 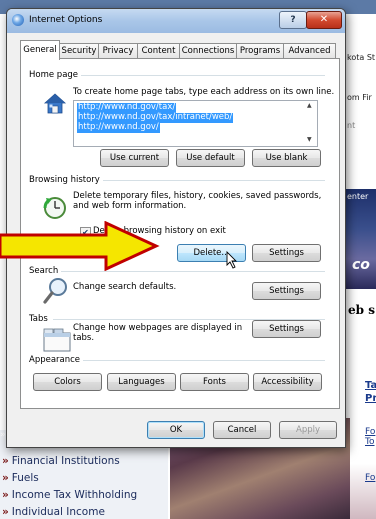 What do you see at coordinates (56, 360) in the screenshot?
I see `appearance-group-label: Appearance` at bounding box center [56, 360].